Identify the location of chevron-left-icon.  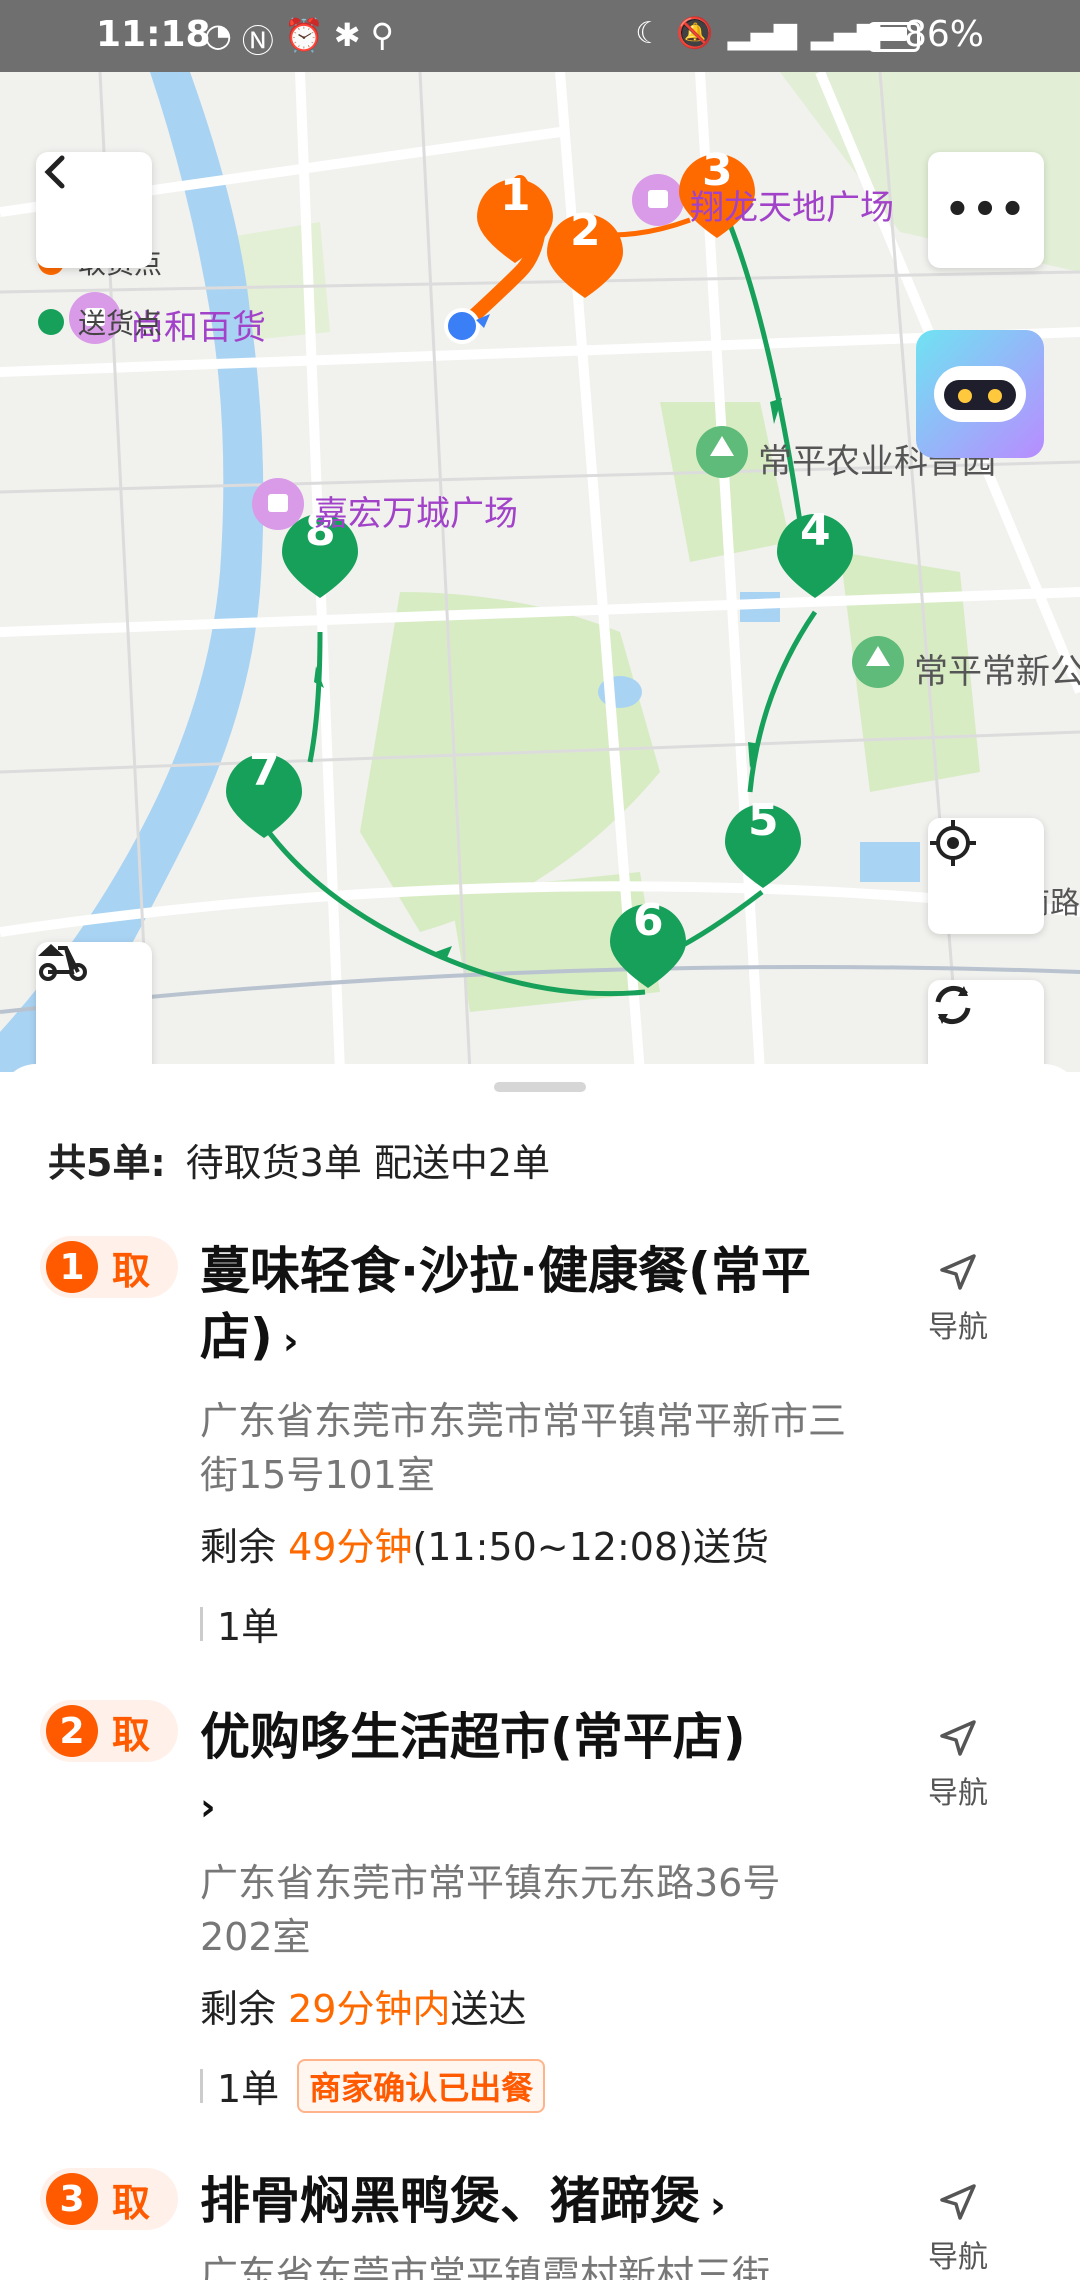
(54, 172).